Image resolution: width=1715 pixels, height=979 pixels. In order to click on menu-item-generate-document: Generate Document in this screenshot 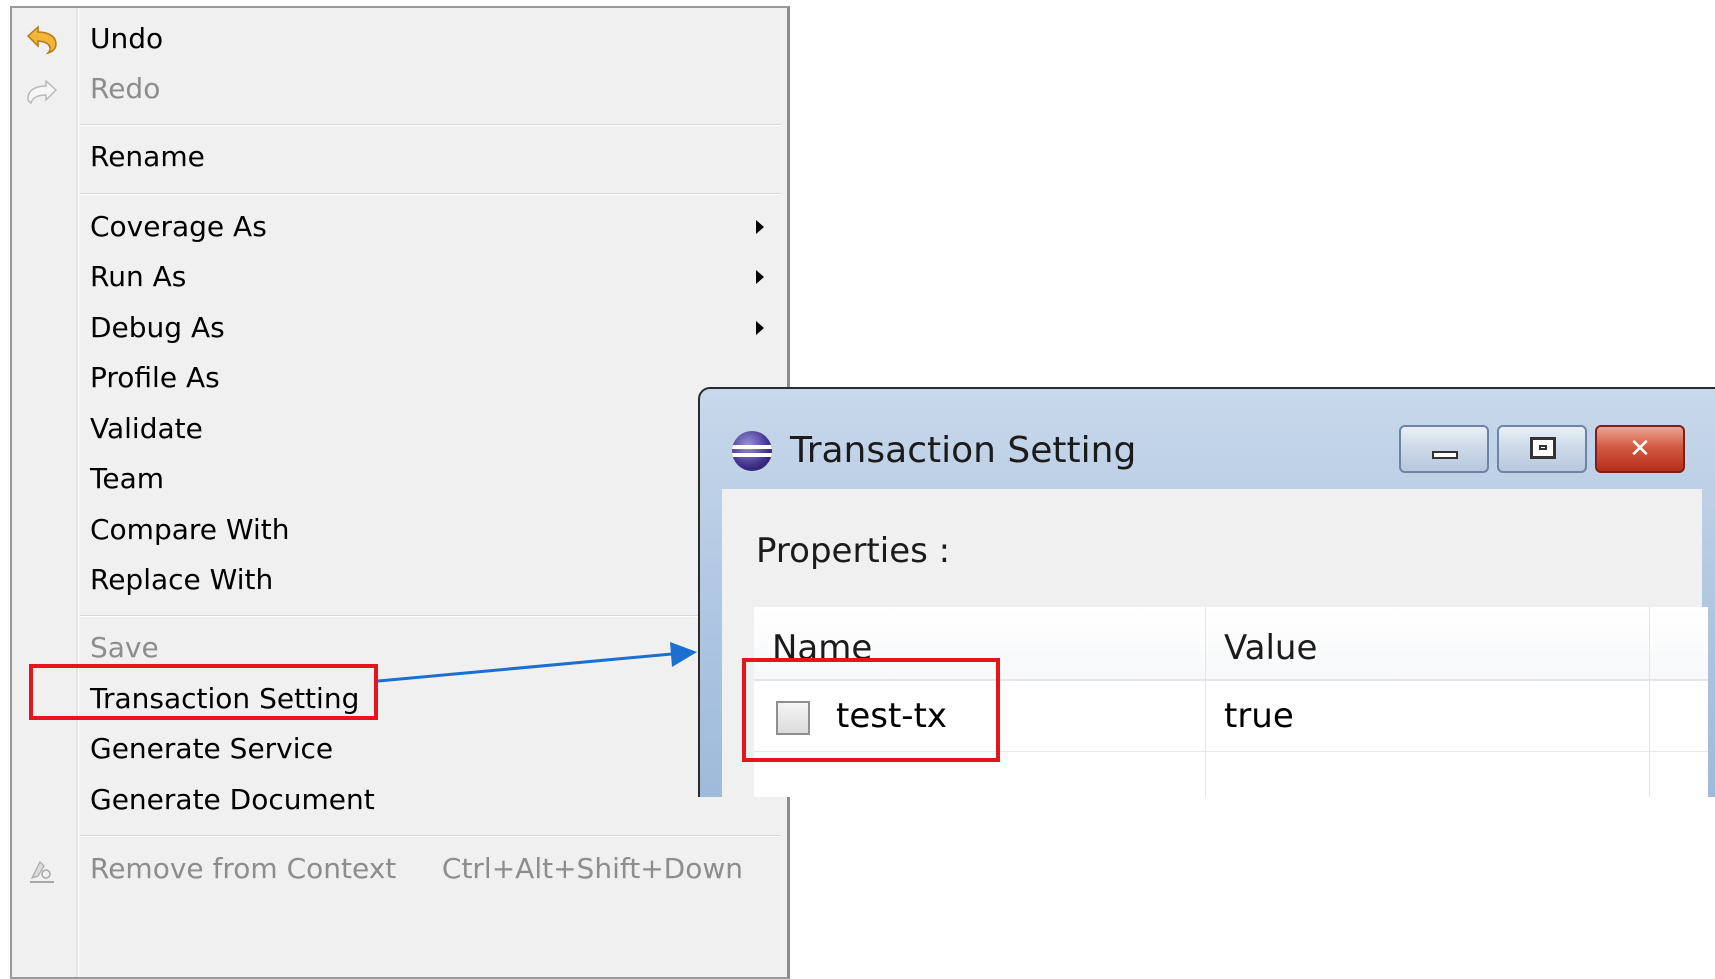, I will do `click(399, 800)`.